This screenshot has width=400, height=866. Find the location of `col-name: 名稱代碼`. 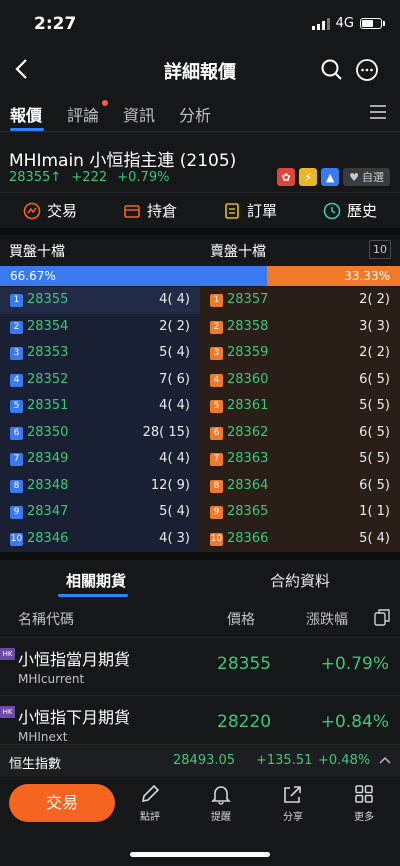

col-name: 名稱代碼 is located at coordinates (46, 620).